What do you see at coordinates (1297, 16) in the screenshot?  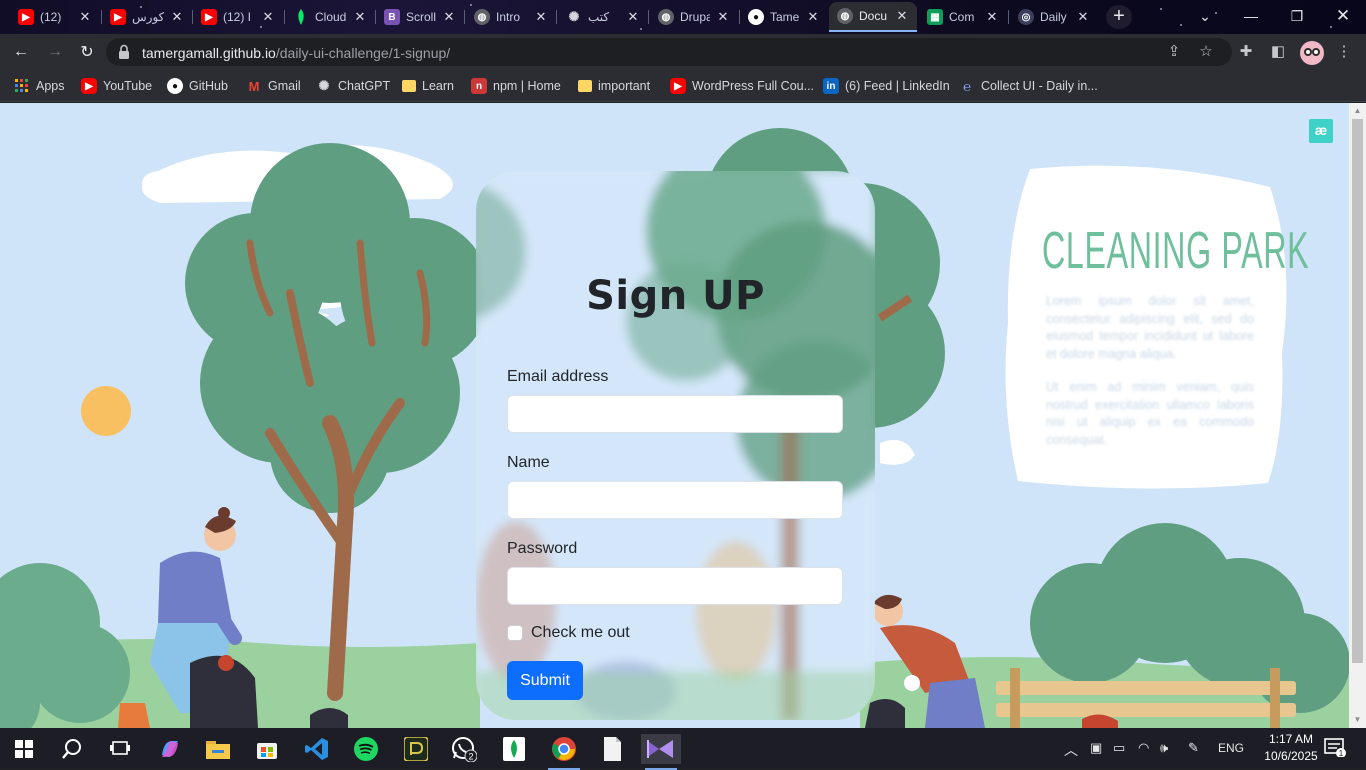 I see `restore-button: ❐` at bounding box center [1297, 16].